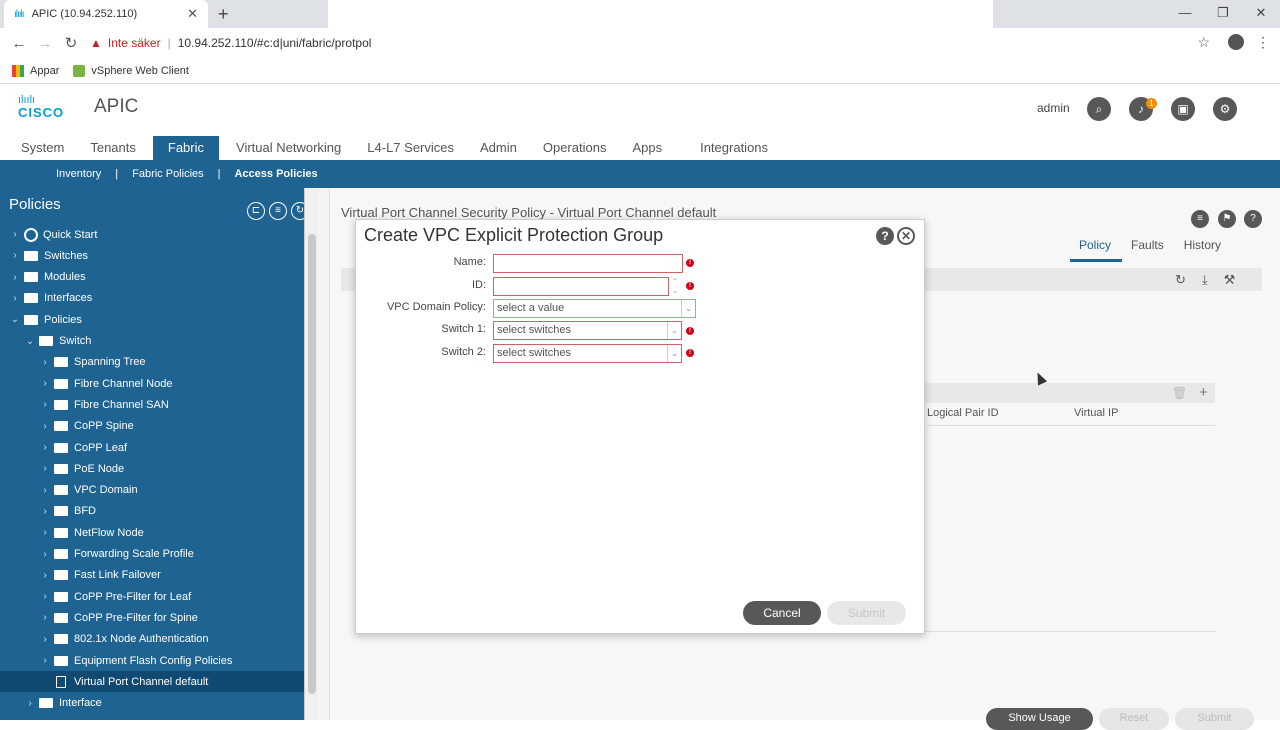  Describe the element at coordinates (131, 70) in the screenshot. I see `bookmark-vsphere: vSphere Web Client` at that location.